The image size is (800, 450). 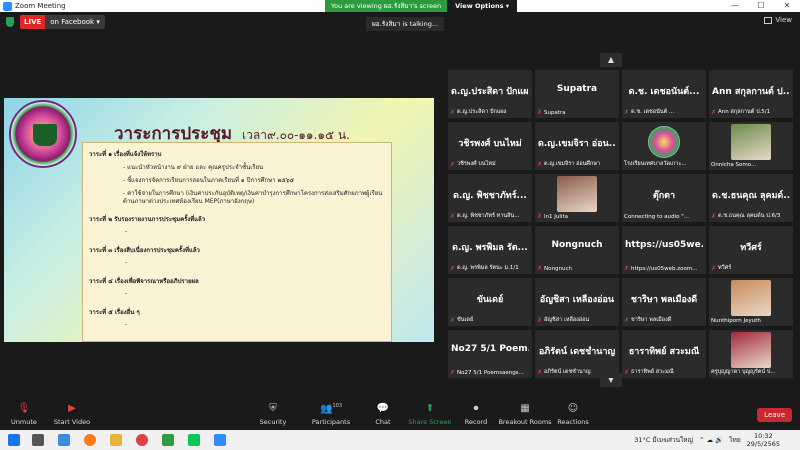 I want to click on firefox-icon, so click(x=90, y=440).